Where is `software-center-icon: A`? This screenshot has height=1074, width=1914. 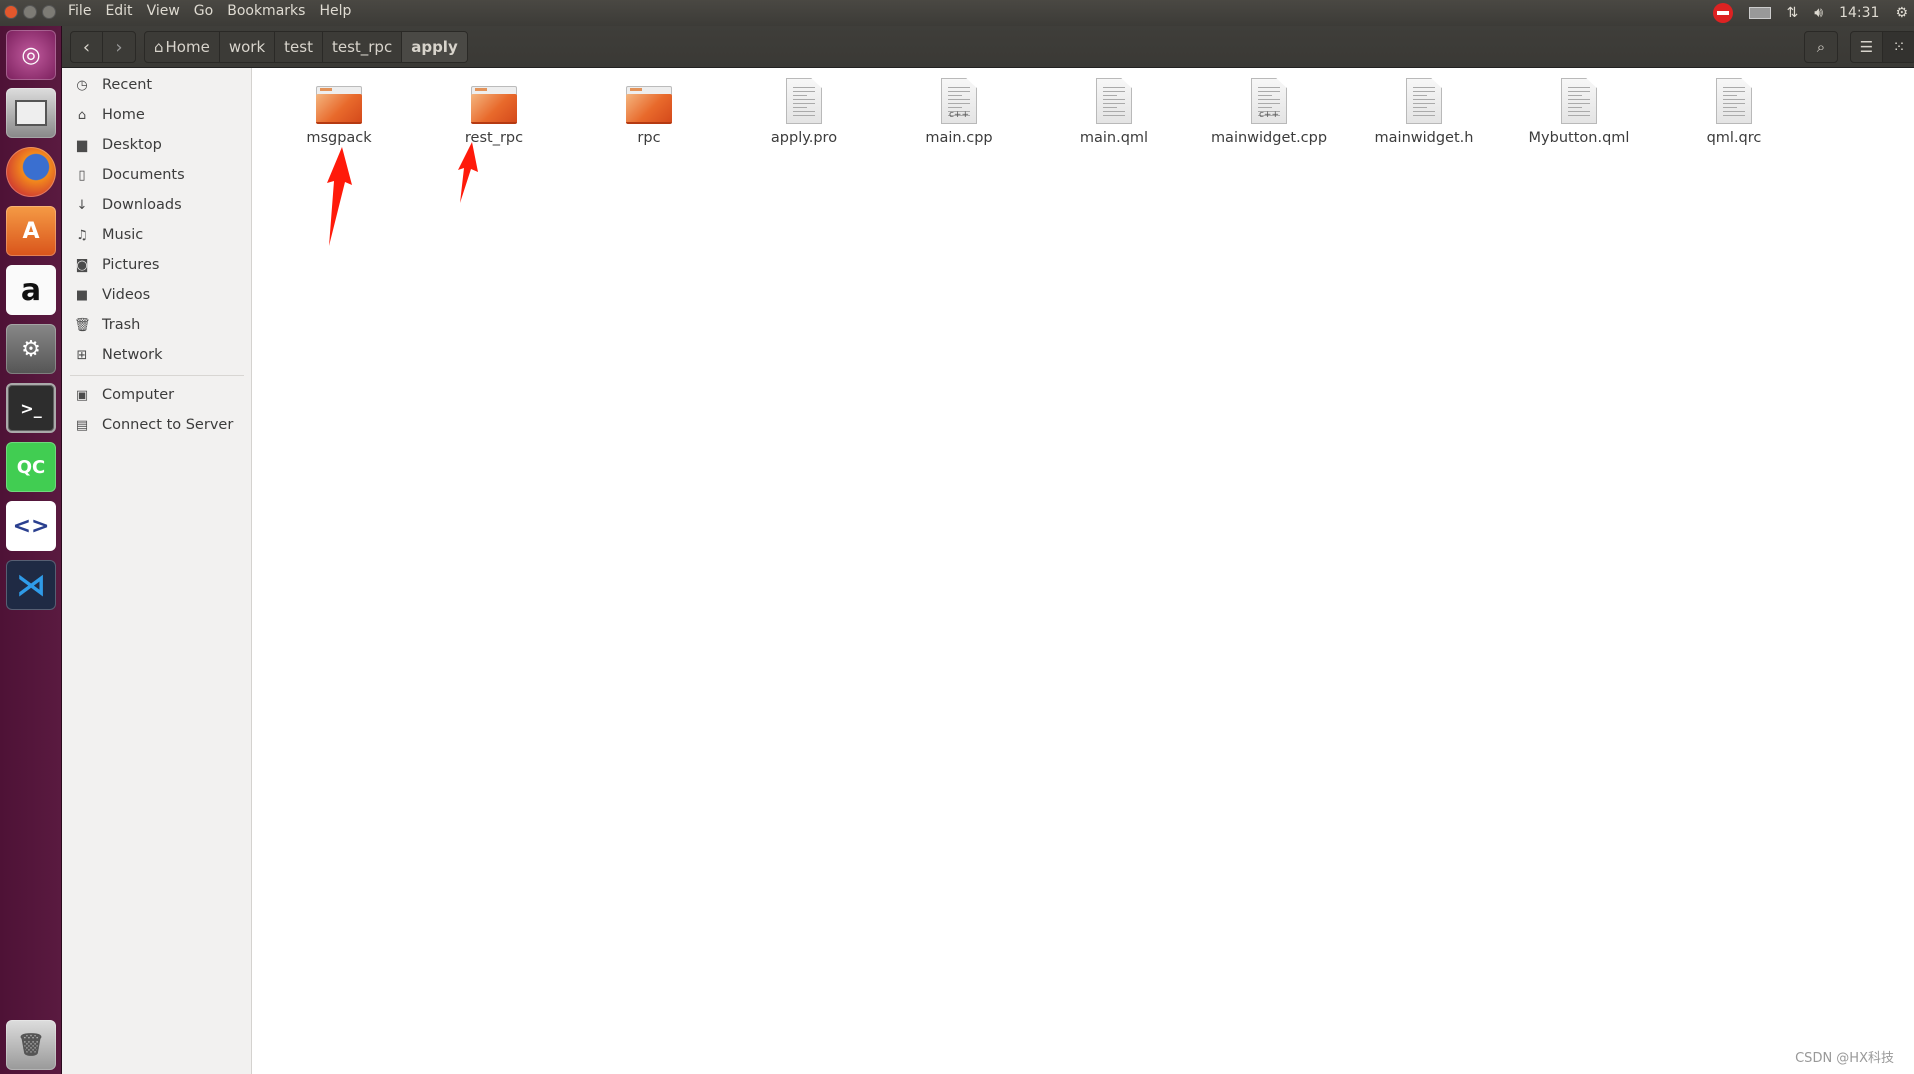 software-center-icon: A is located at coordinates (31, 231).